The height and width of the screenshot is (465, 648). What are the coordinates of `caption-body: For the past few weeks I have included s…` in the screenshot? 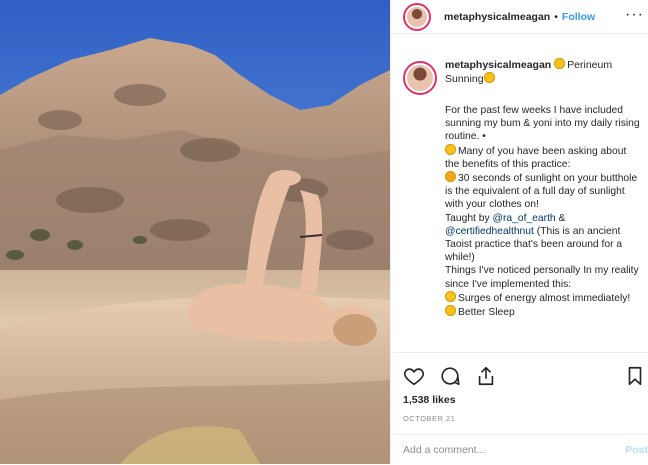 It's located at (543, 211).